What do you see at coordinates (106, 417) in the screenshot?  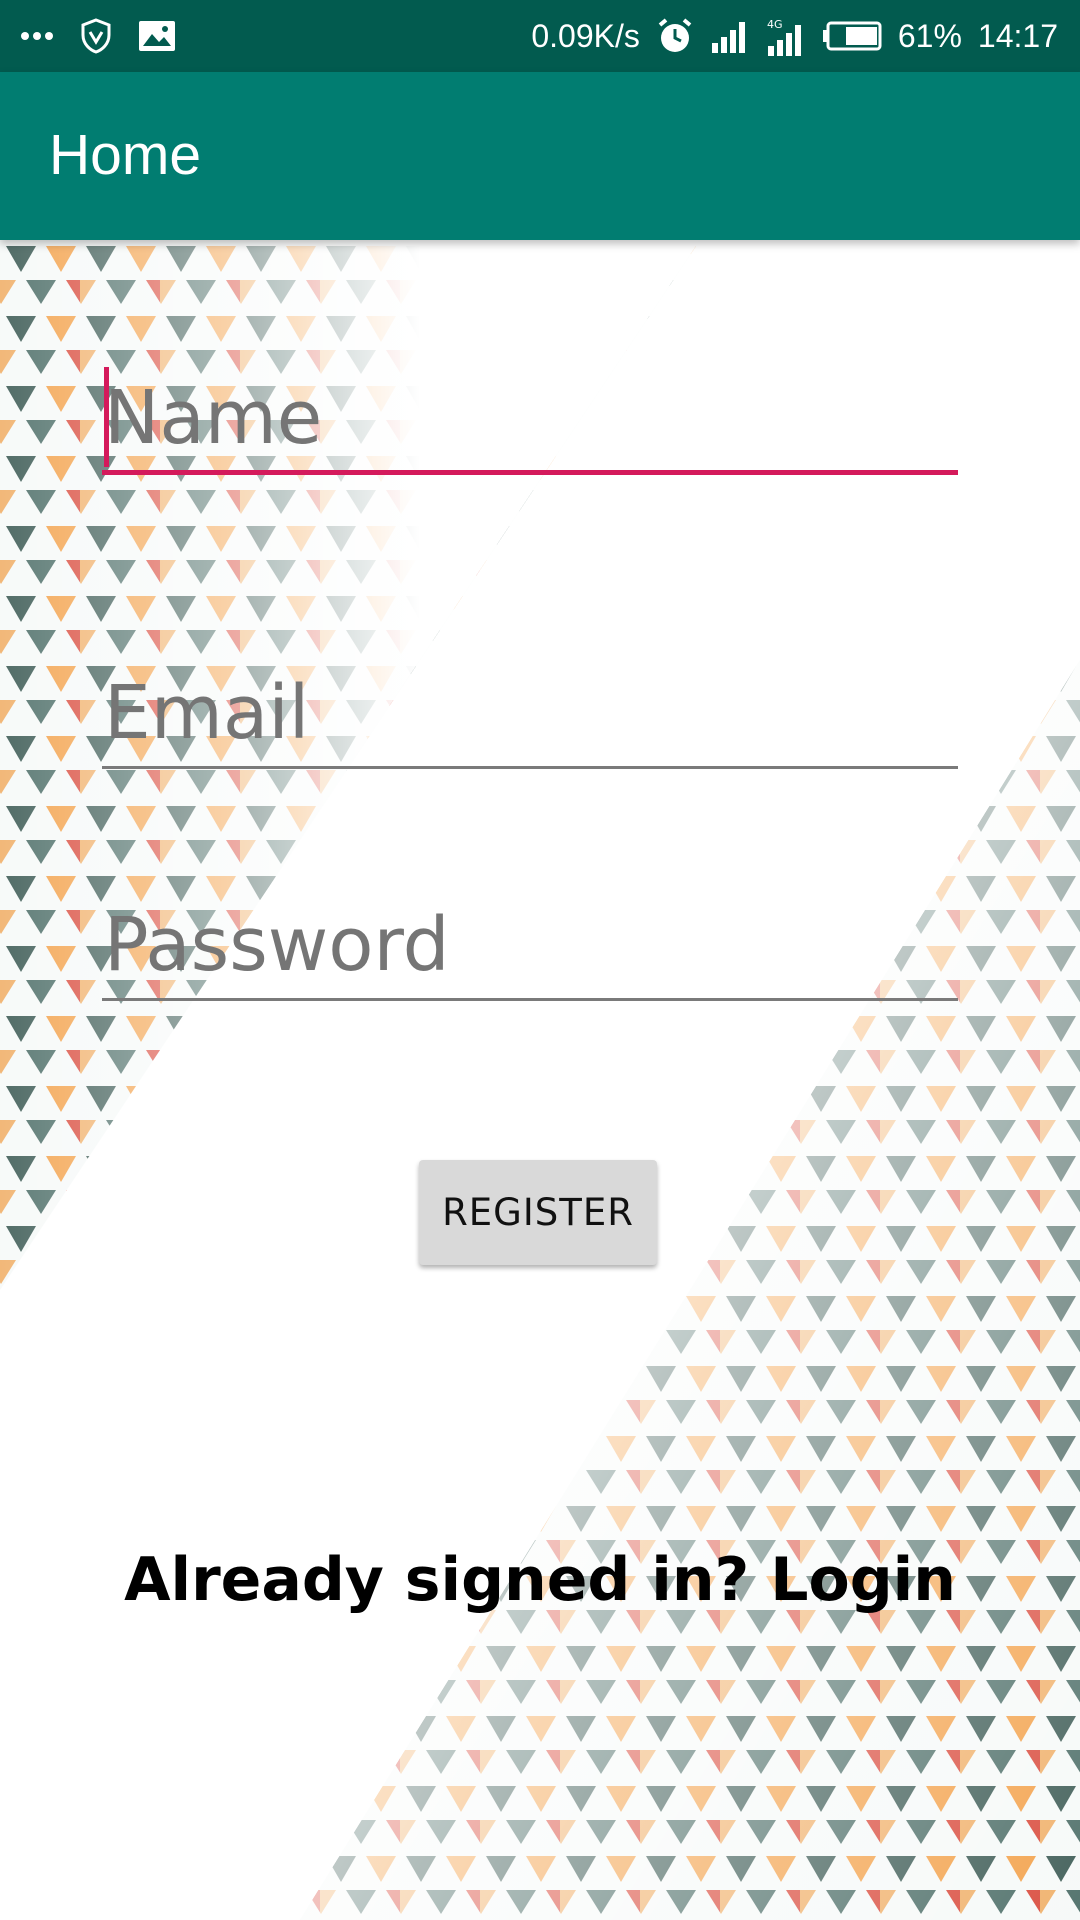 I see `text-caret` at bounding box center [106, 417].